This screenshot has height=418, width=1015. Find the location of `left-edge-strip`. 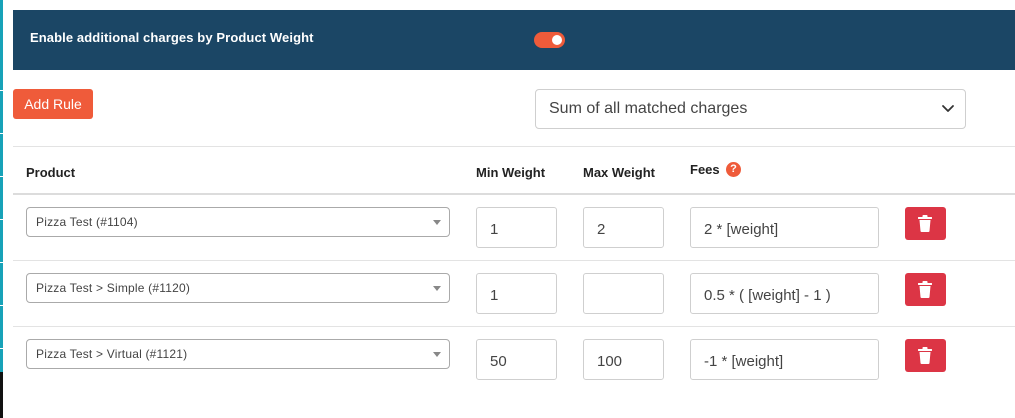

left-edge-strip is located at coordinates (1, 209).